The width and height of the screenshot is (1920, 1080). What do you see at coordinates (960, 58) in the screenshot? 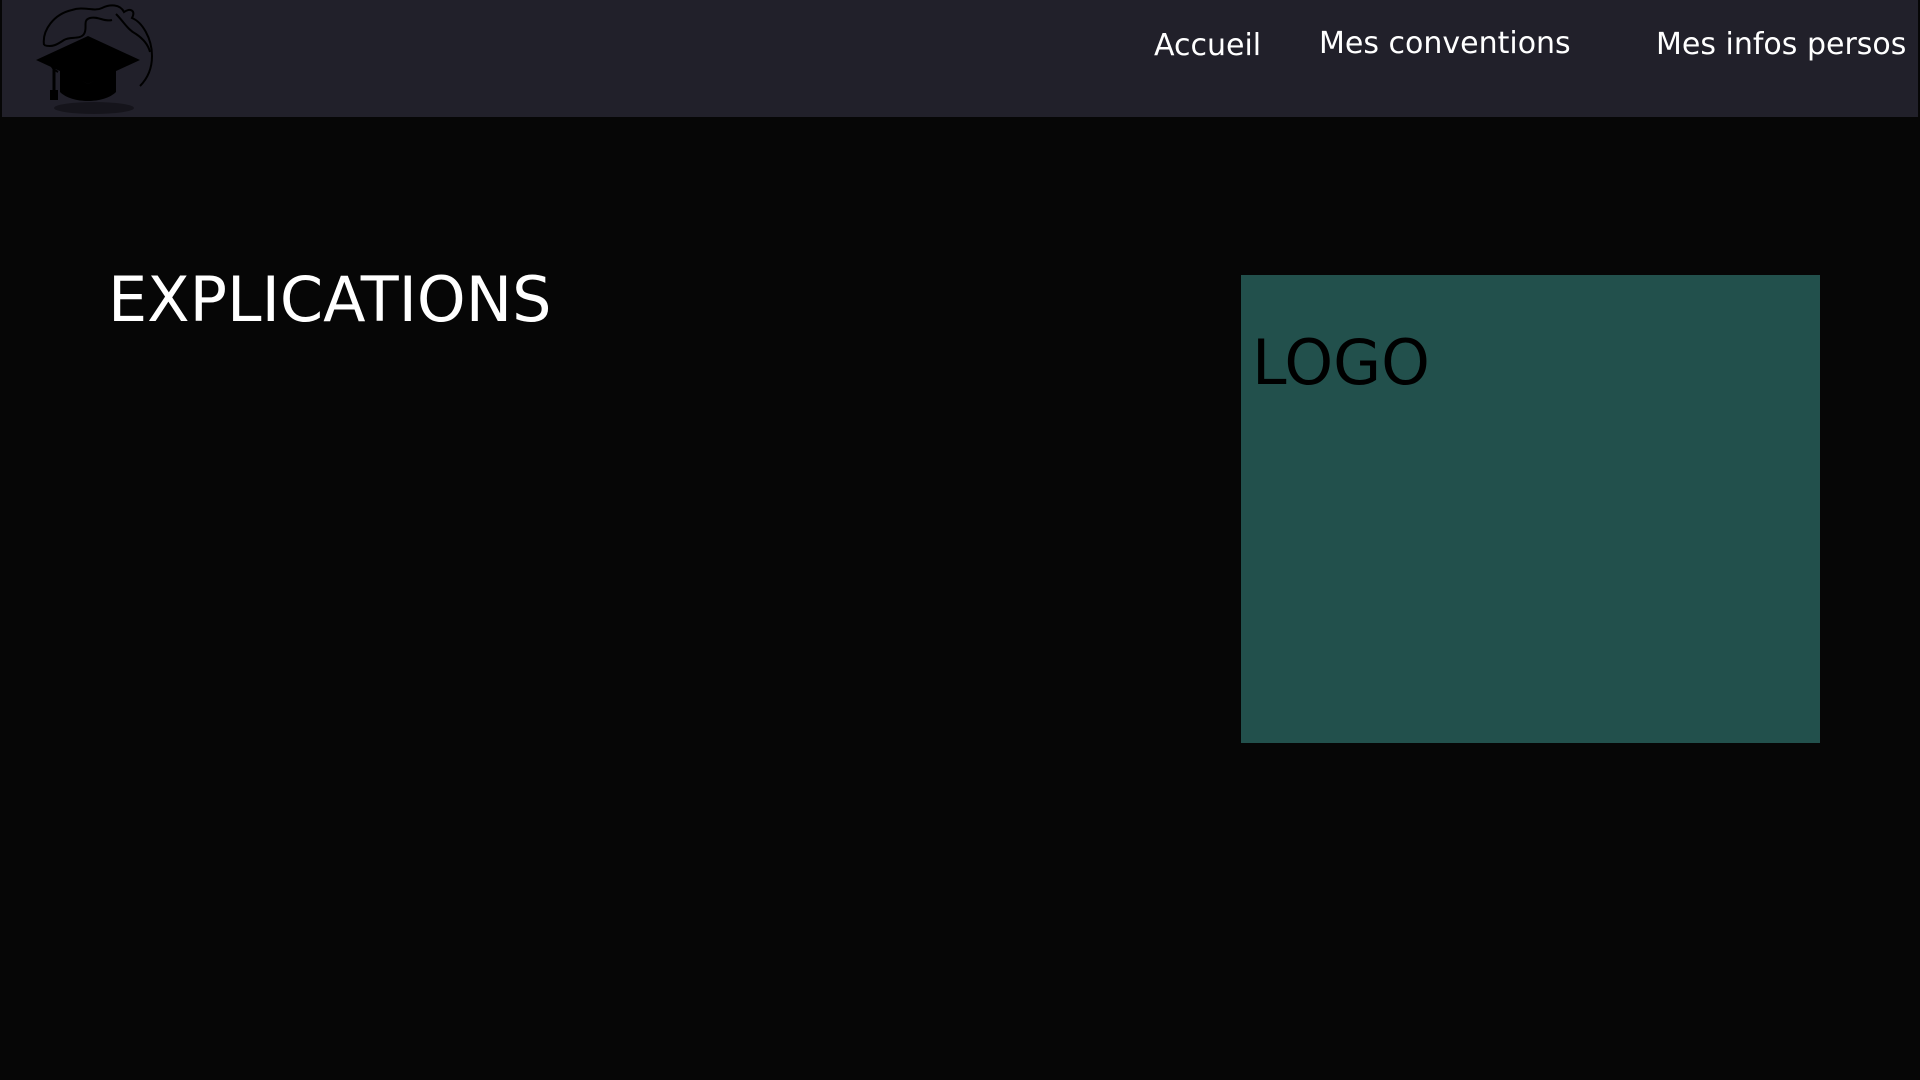
I see `top-navbar: Accueil Mes conventions Mes infos persos` at bounding box center [960, 58].